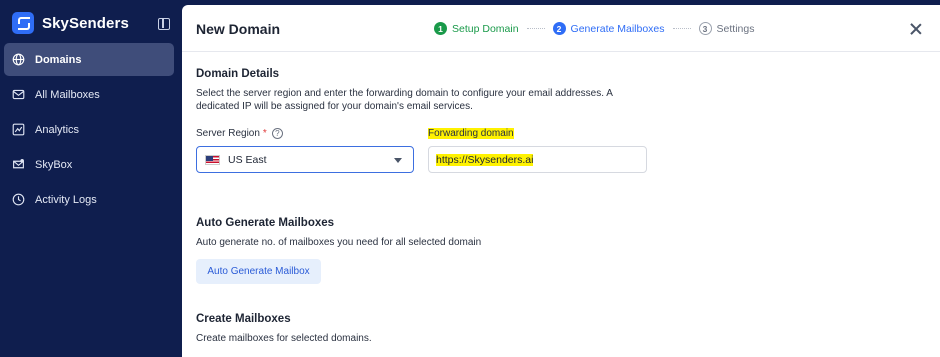 The image size is (940, 357). I want to click on domain-details-title: Domain Details, so click(238, 74).